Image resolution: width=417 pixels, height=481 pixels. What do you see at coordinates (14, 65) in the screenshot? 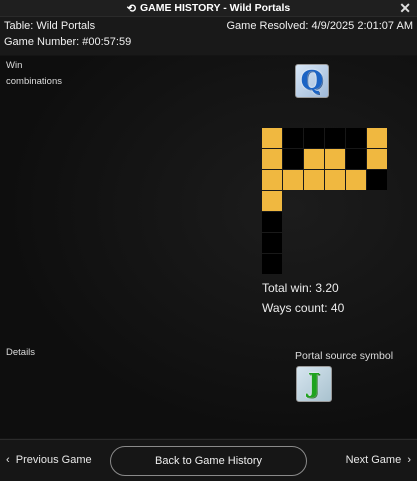
I see `win-label: Win` at bounding box center [14, 65].